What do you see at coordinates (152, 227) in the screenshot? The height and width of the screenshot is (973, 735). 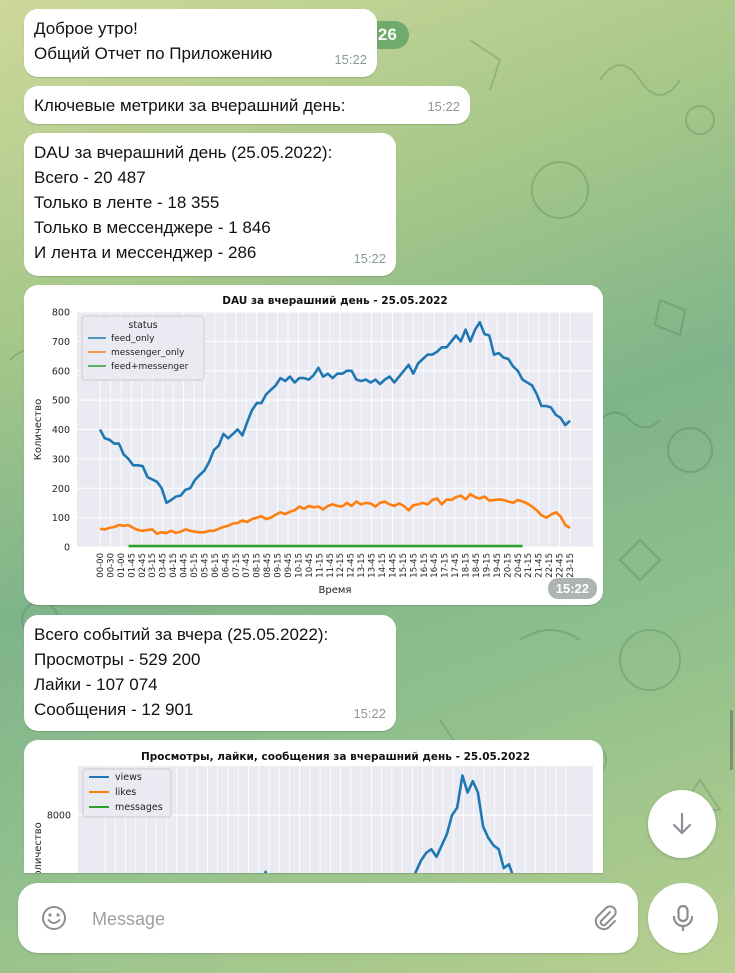 I see `message-text: Только в мессенджере - 1 846` at bounding box center [152, 227].